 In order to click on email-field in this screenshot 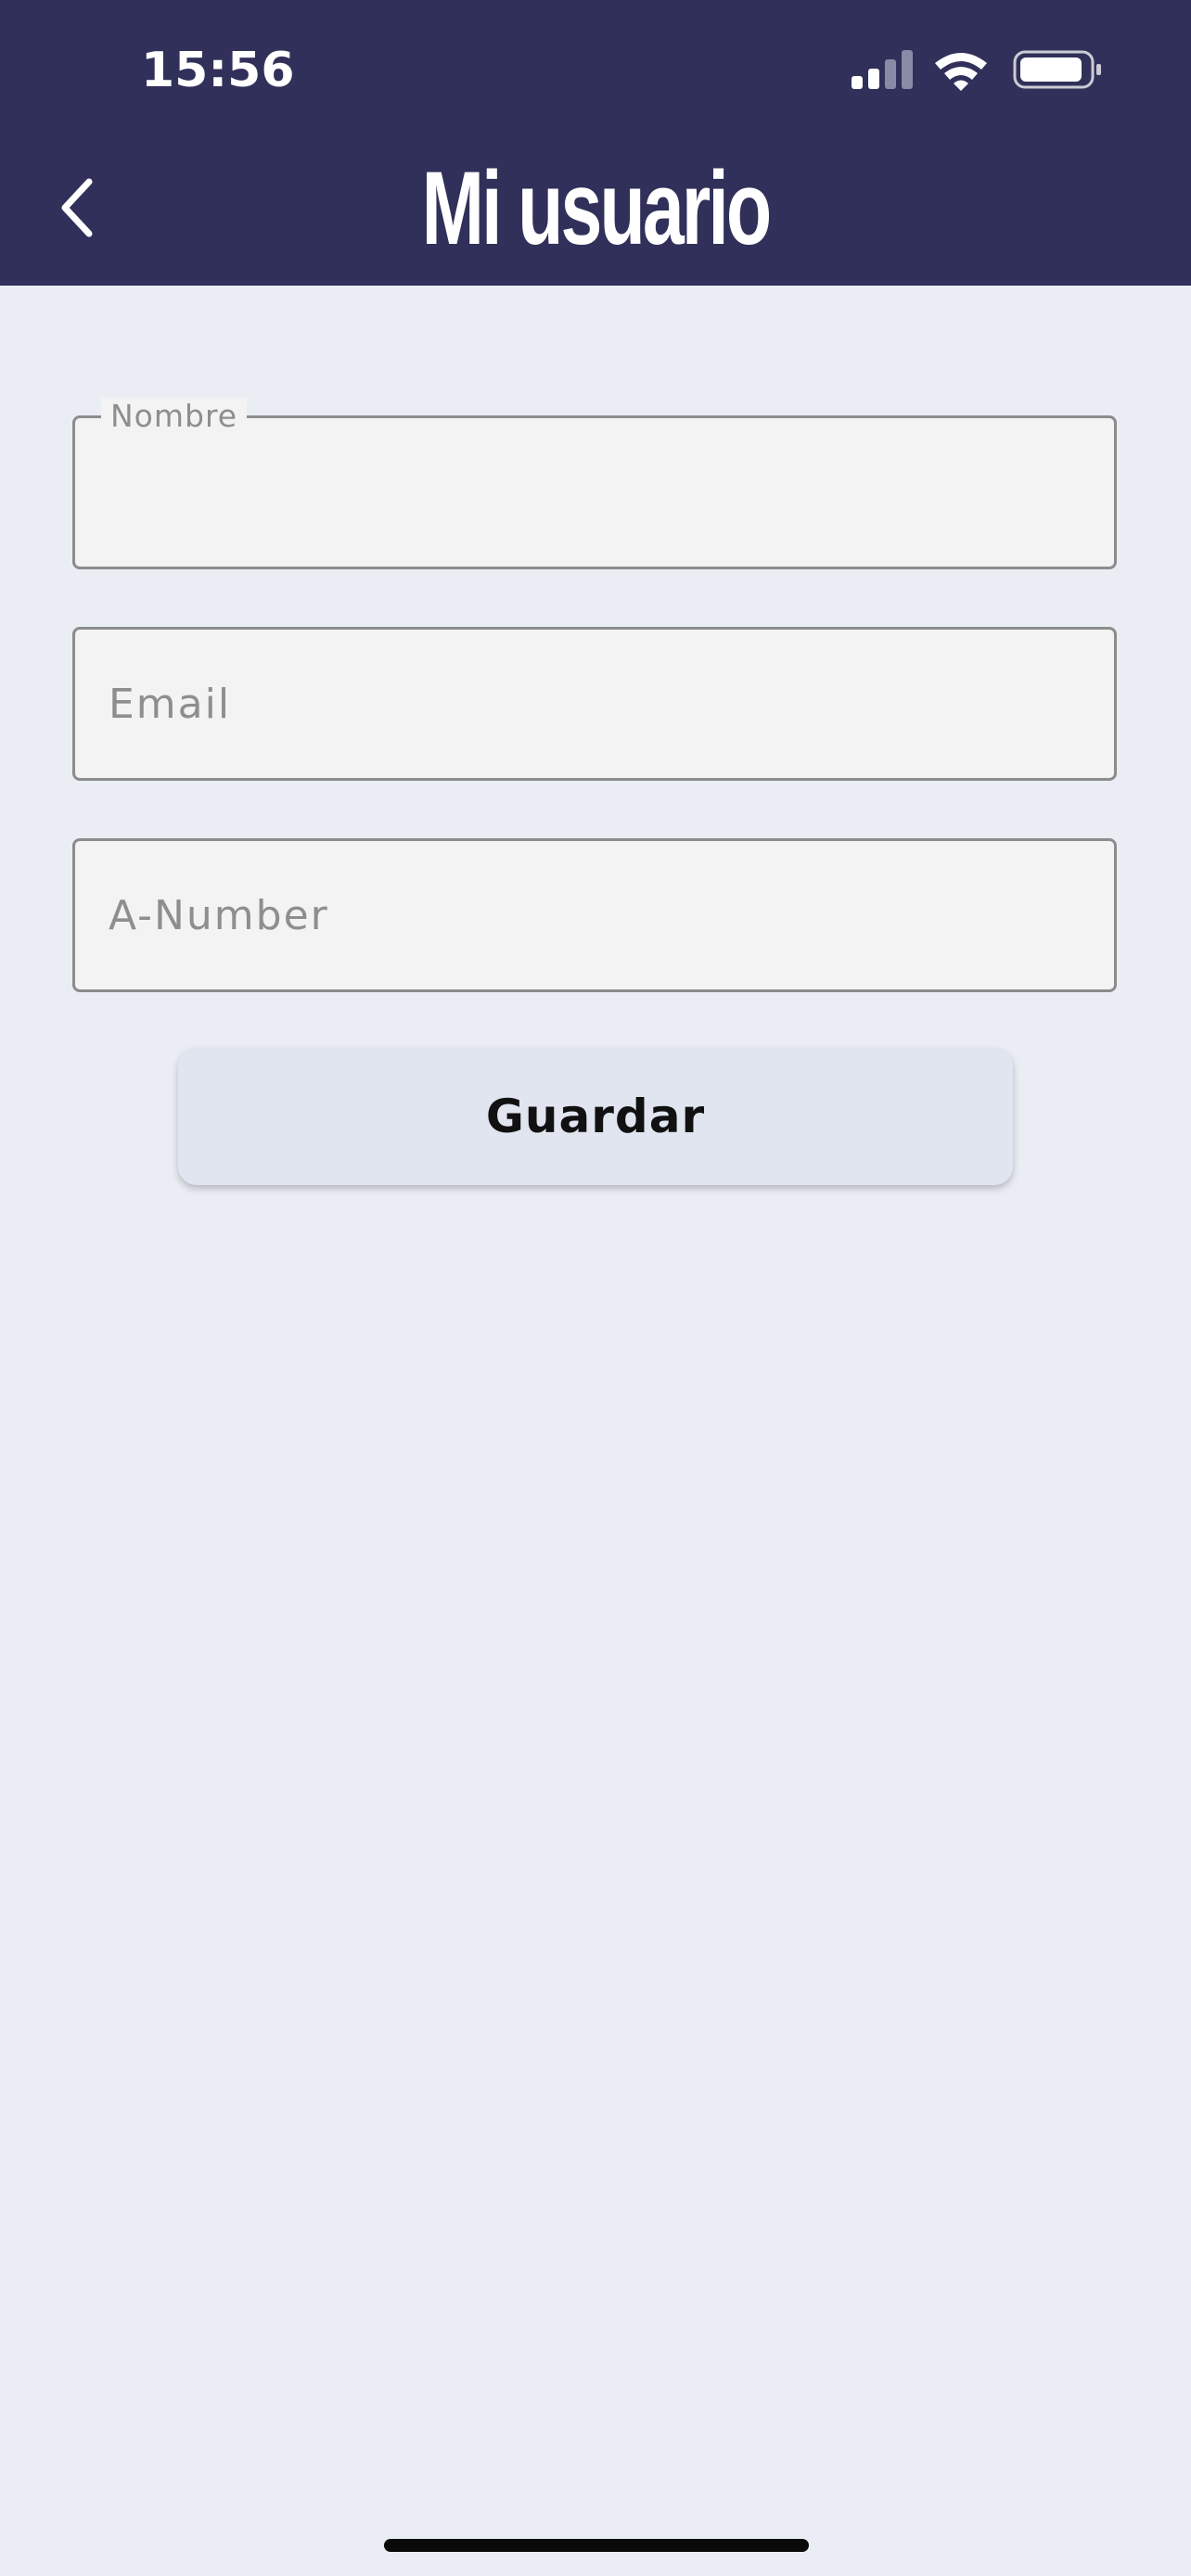, I will do `click(594, 704)`.